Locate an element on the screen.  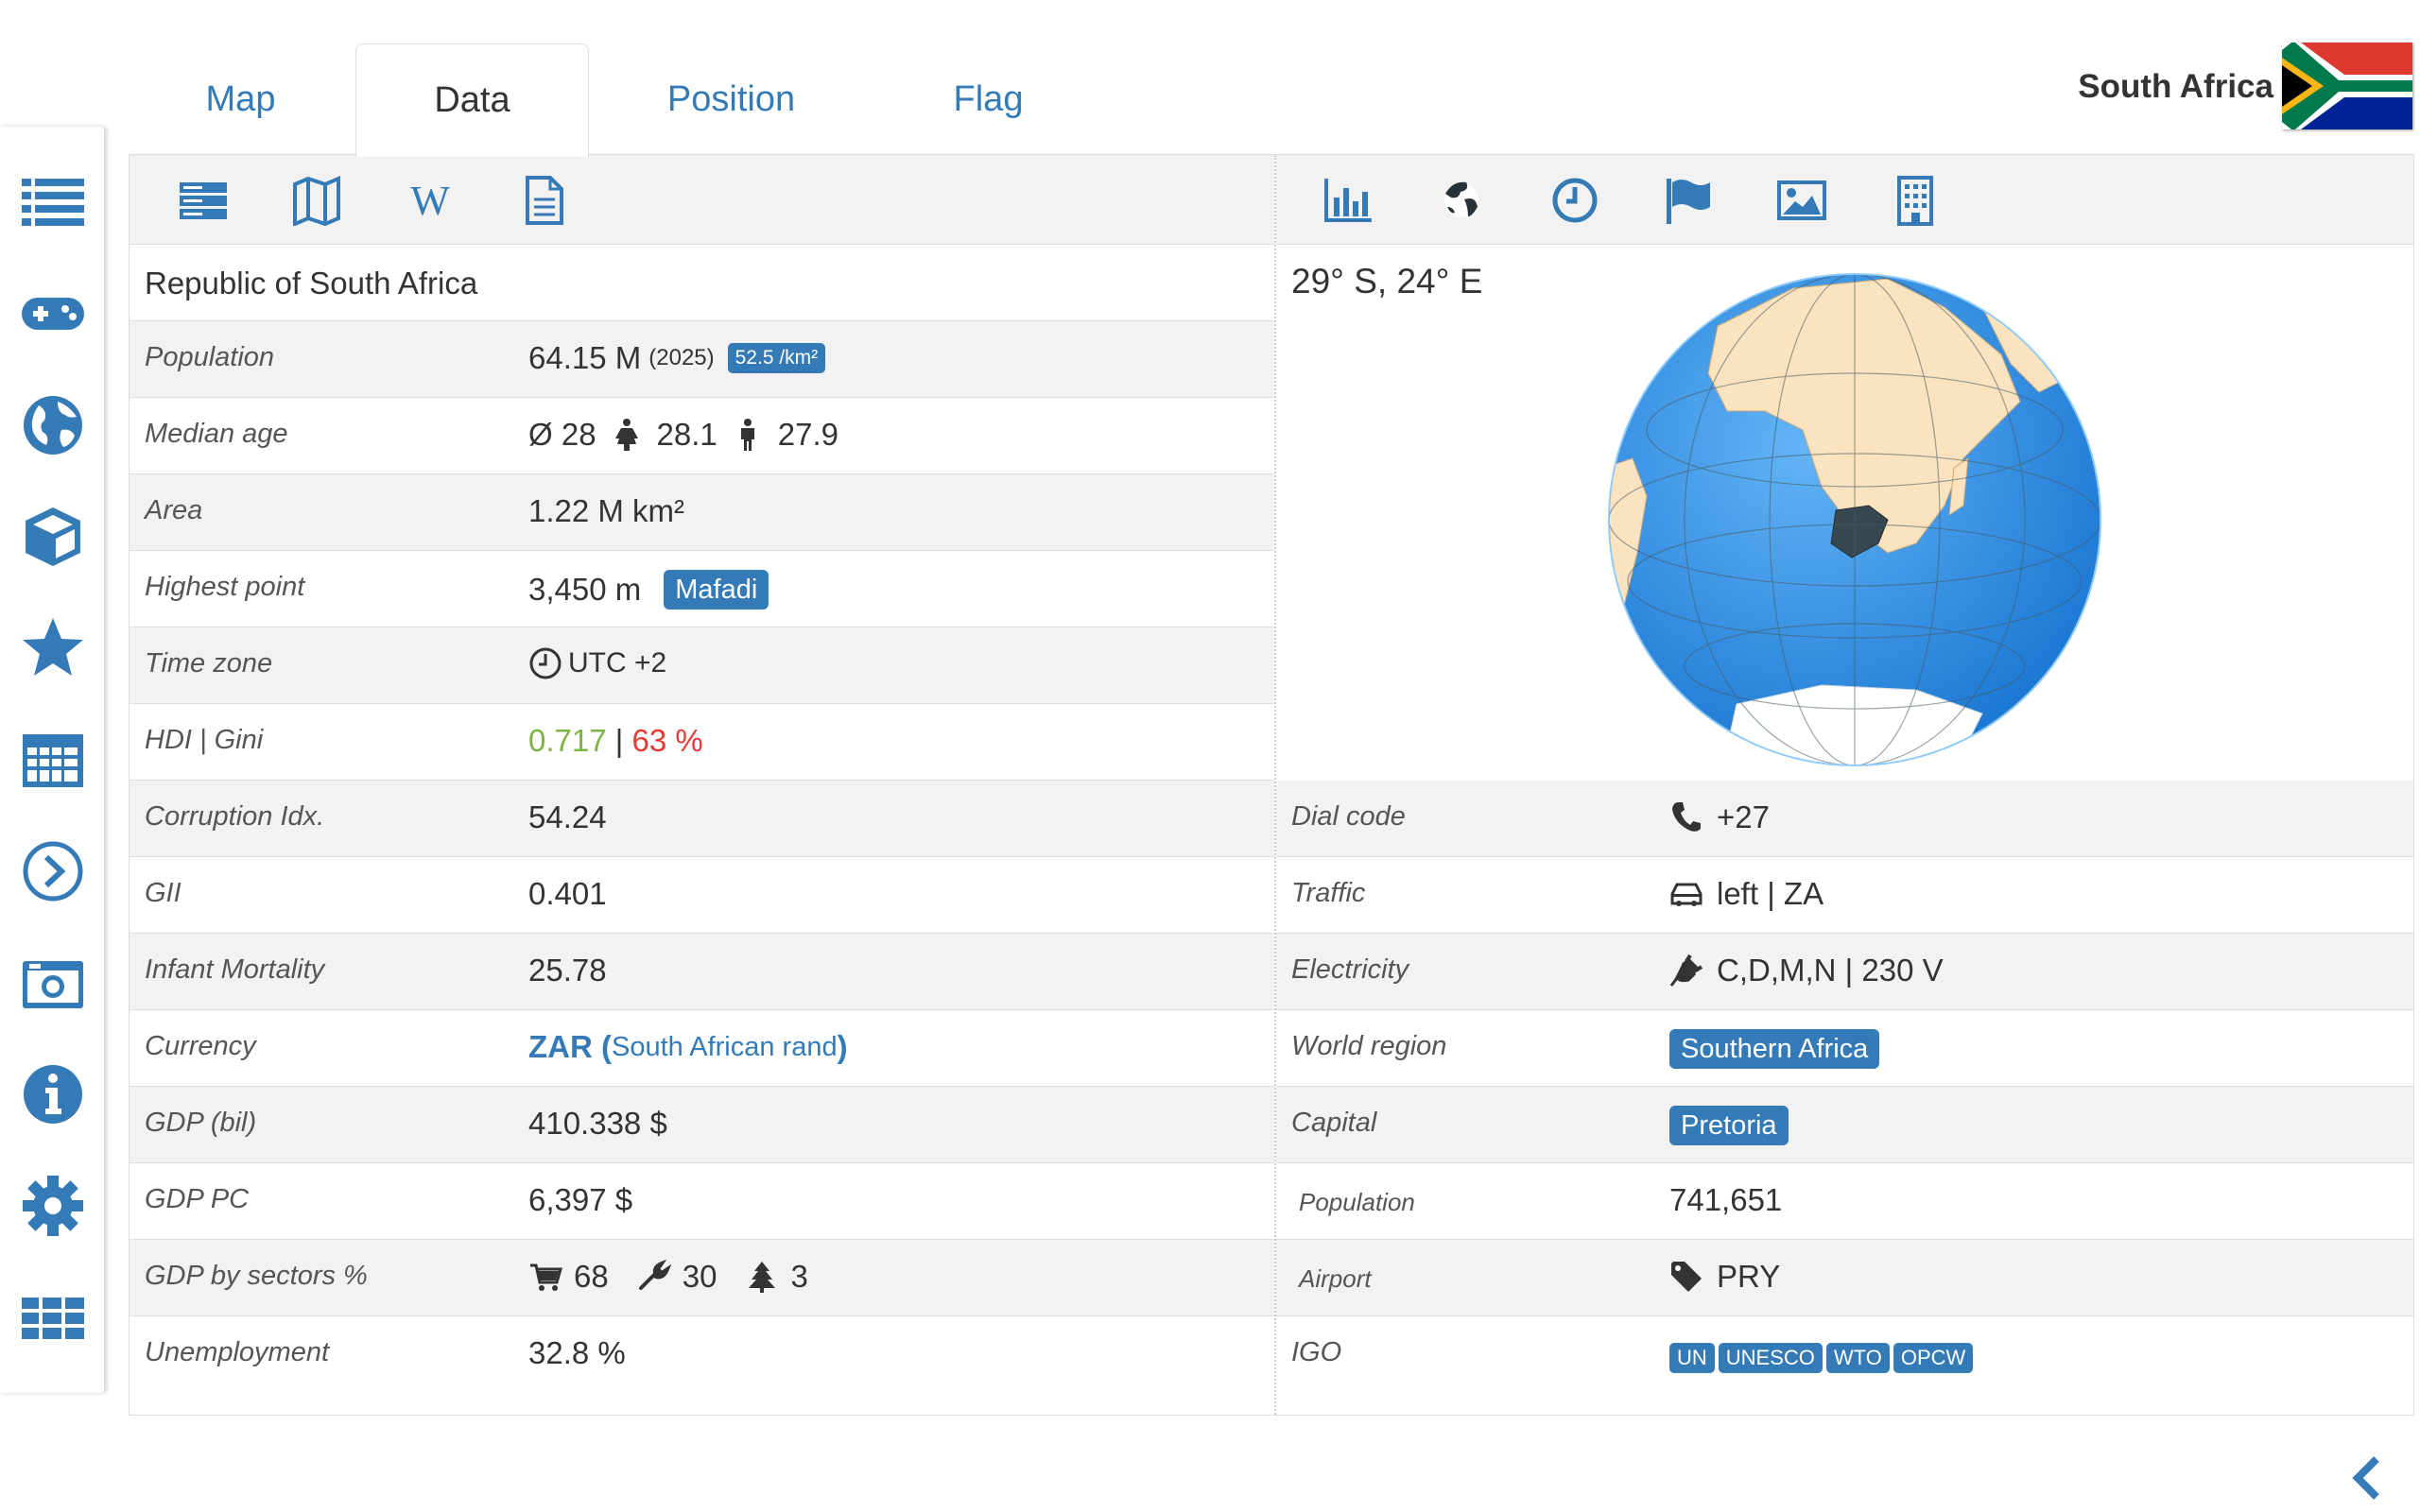
currency-row: Currency ZAR ( South African rand ) is located at coordinates (702, 1048).